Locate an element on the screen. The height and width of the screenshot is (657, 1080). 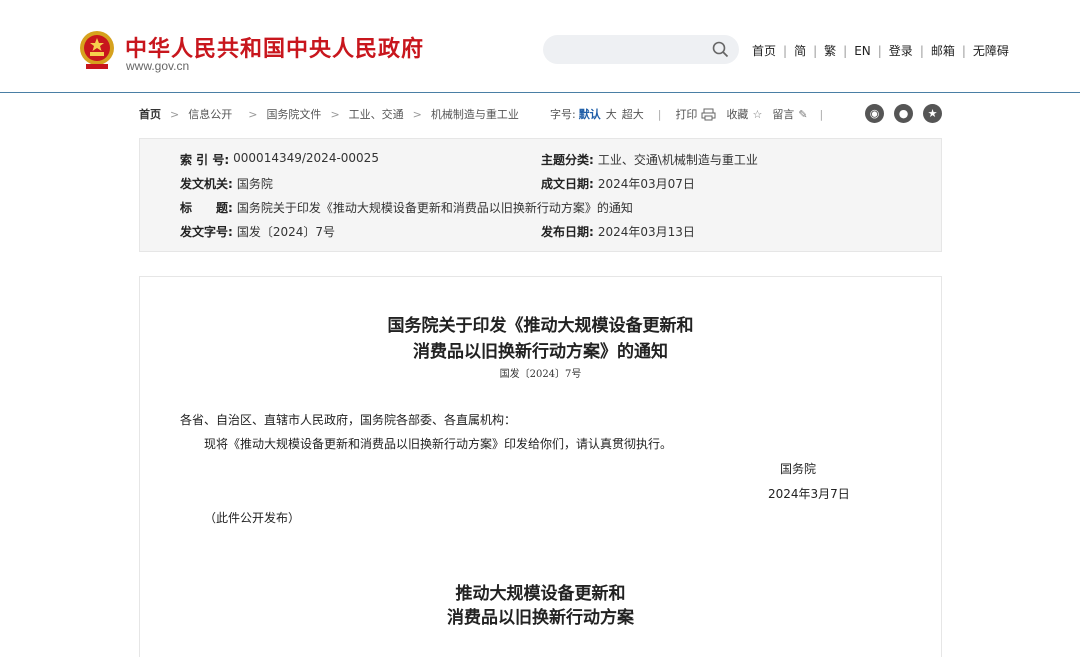
pencil-icon: ✎ is located at coordinates (803, 114).